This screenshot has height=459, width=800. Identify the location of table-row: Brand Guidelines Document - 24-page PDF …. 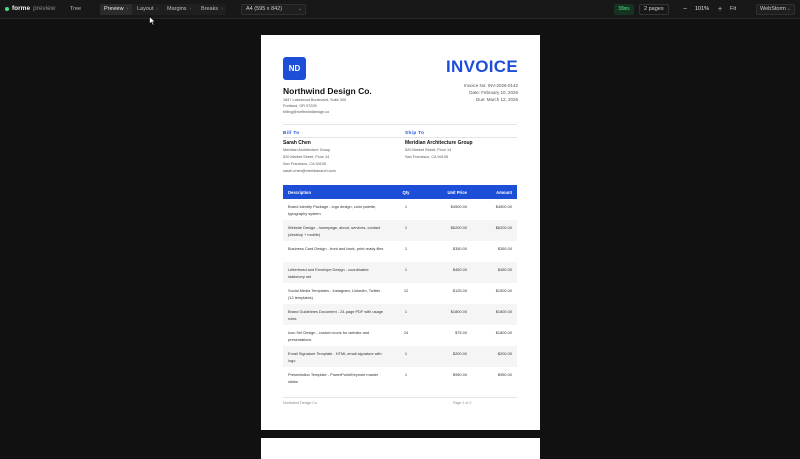
(400, 314).